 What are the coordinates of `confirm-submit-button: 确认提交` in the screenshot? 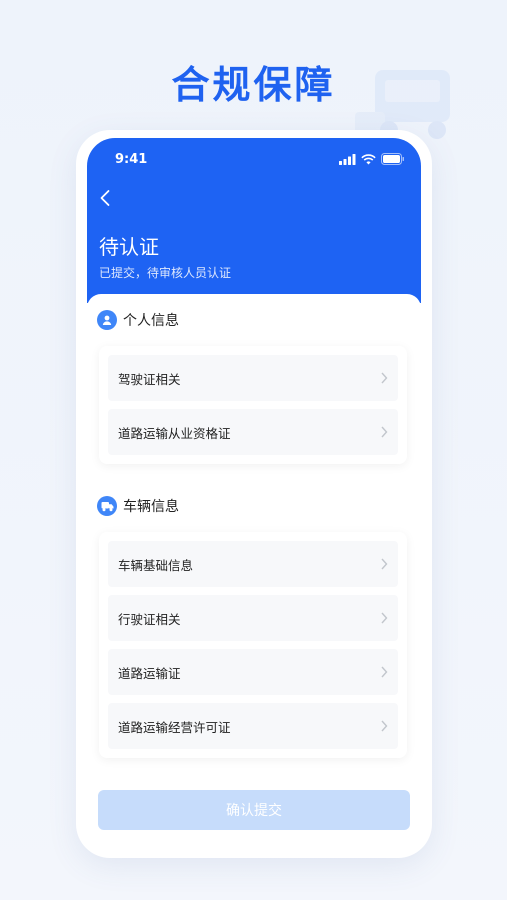 It's located at (254, 810).